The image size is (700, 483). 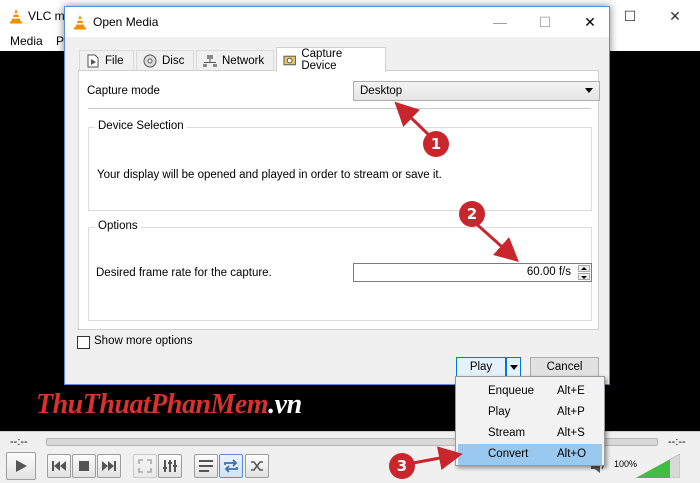 What do you see at coordinates (630, 16) in the screenshot?
I see `vlc-maximize-button: ☐` at bounding box center [630, 16].